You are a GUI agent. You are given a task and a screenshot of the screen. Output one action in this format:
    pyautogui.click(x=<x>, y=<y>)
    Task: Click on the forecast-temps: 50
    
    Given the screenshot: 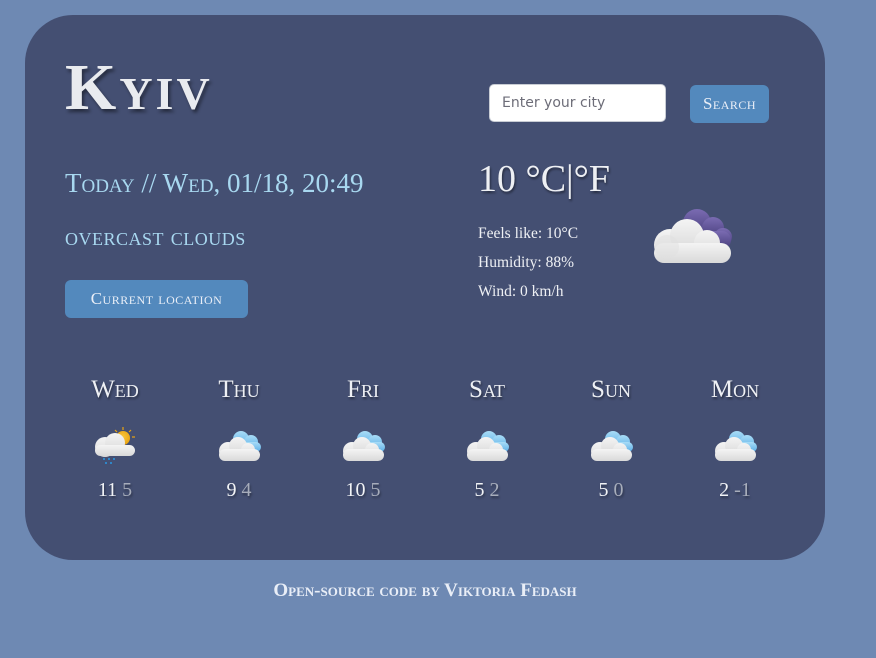 What is the action you would take?
    pyautogui.click(x=611, y=490)
    